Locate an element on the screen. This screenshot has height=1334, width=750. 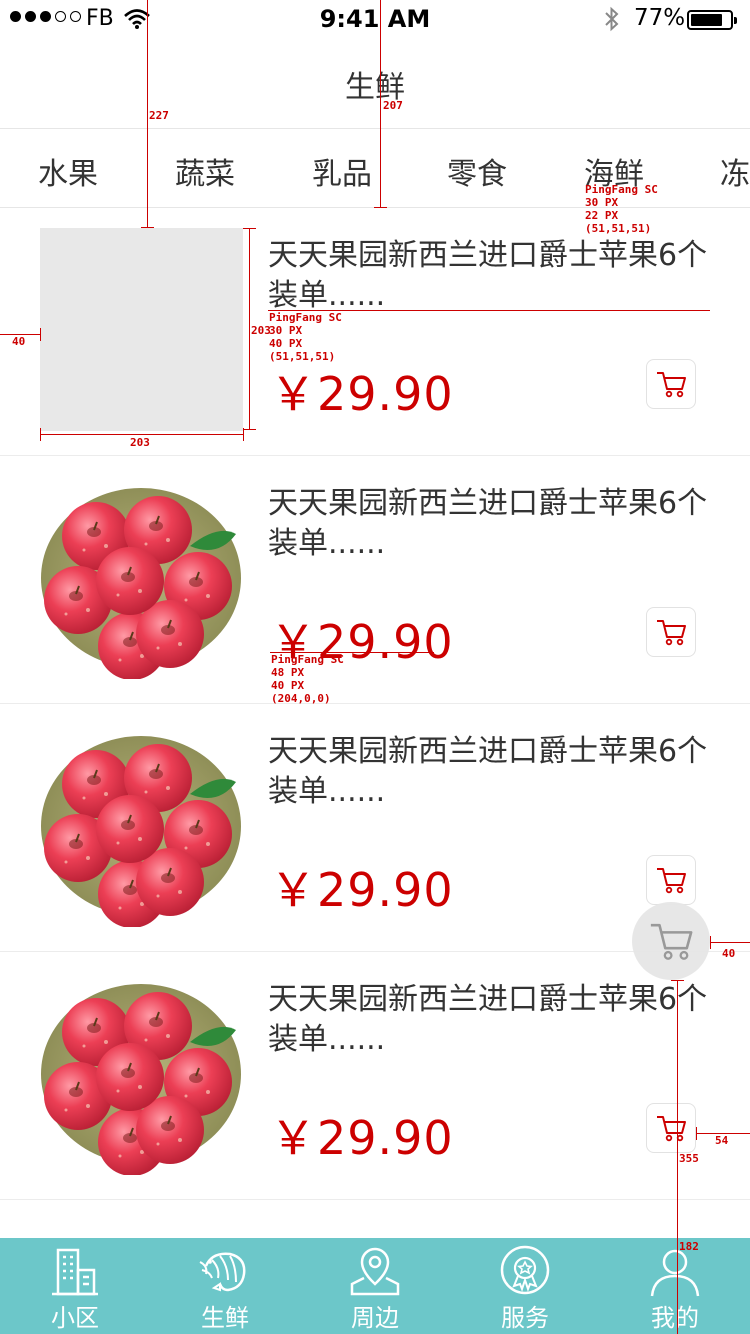
tab-vegetables: 蔬菜 is located at coordinates (205, 171).